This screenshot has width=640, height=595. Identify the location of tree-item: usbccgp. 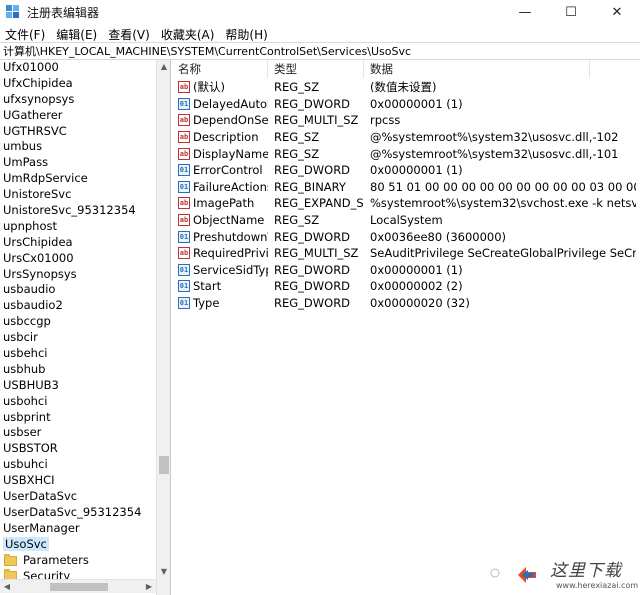
(77, 322).